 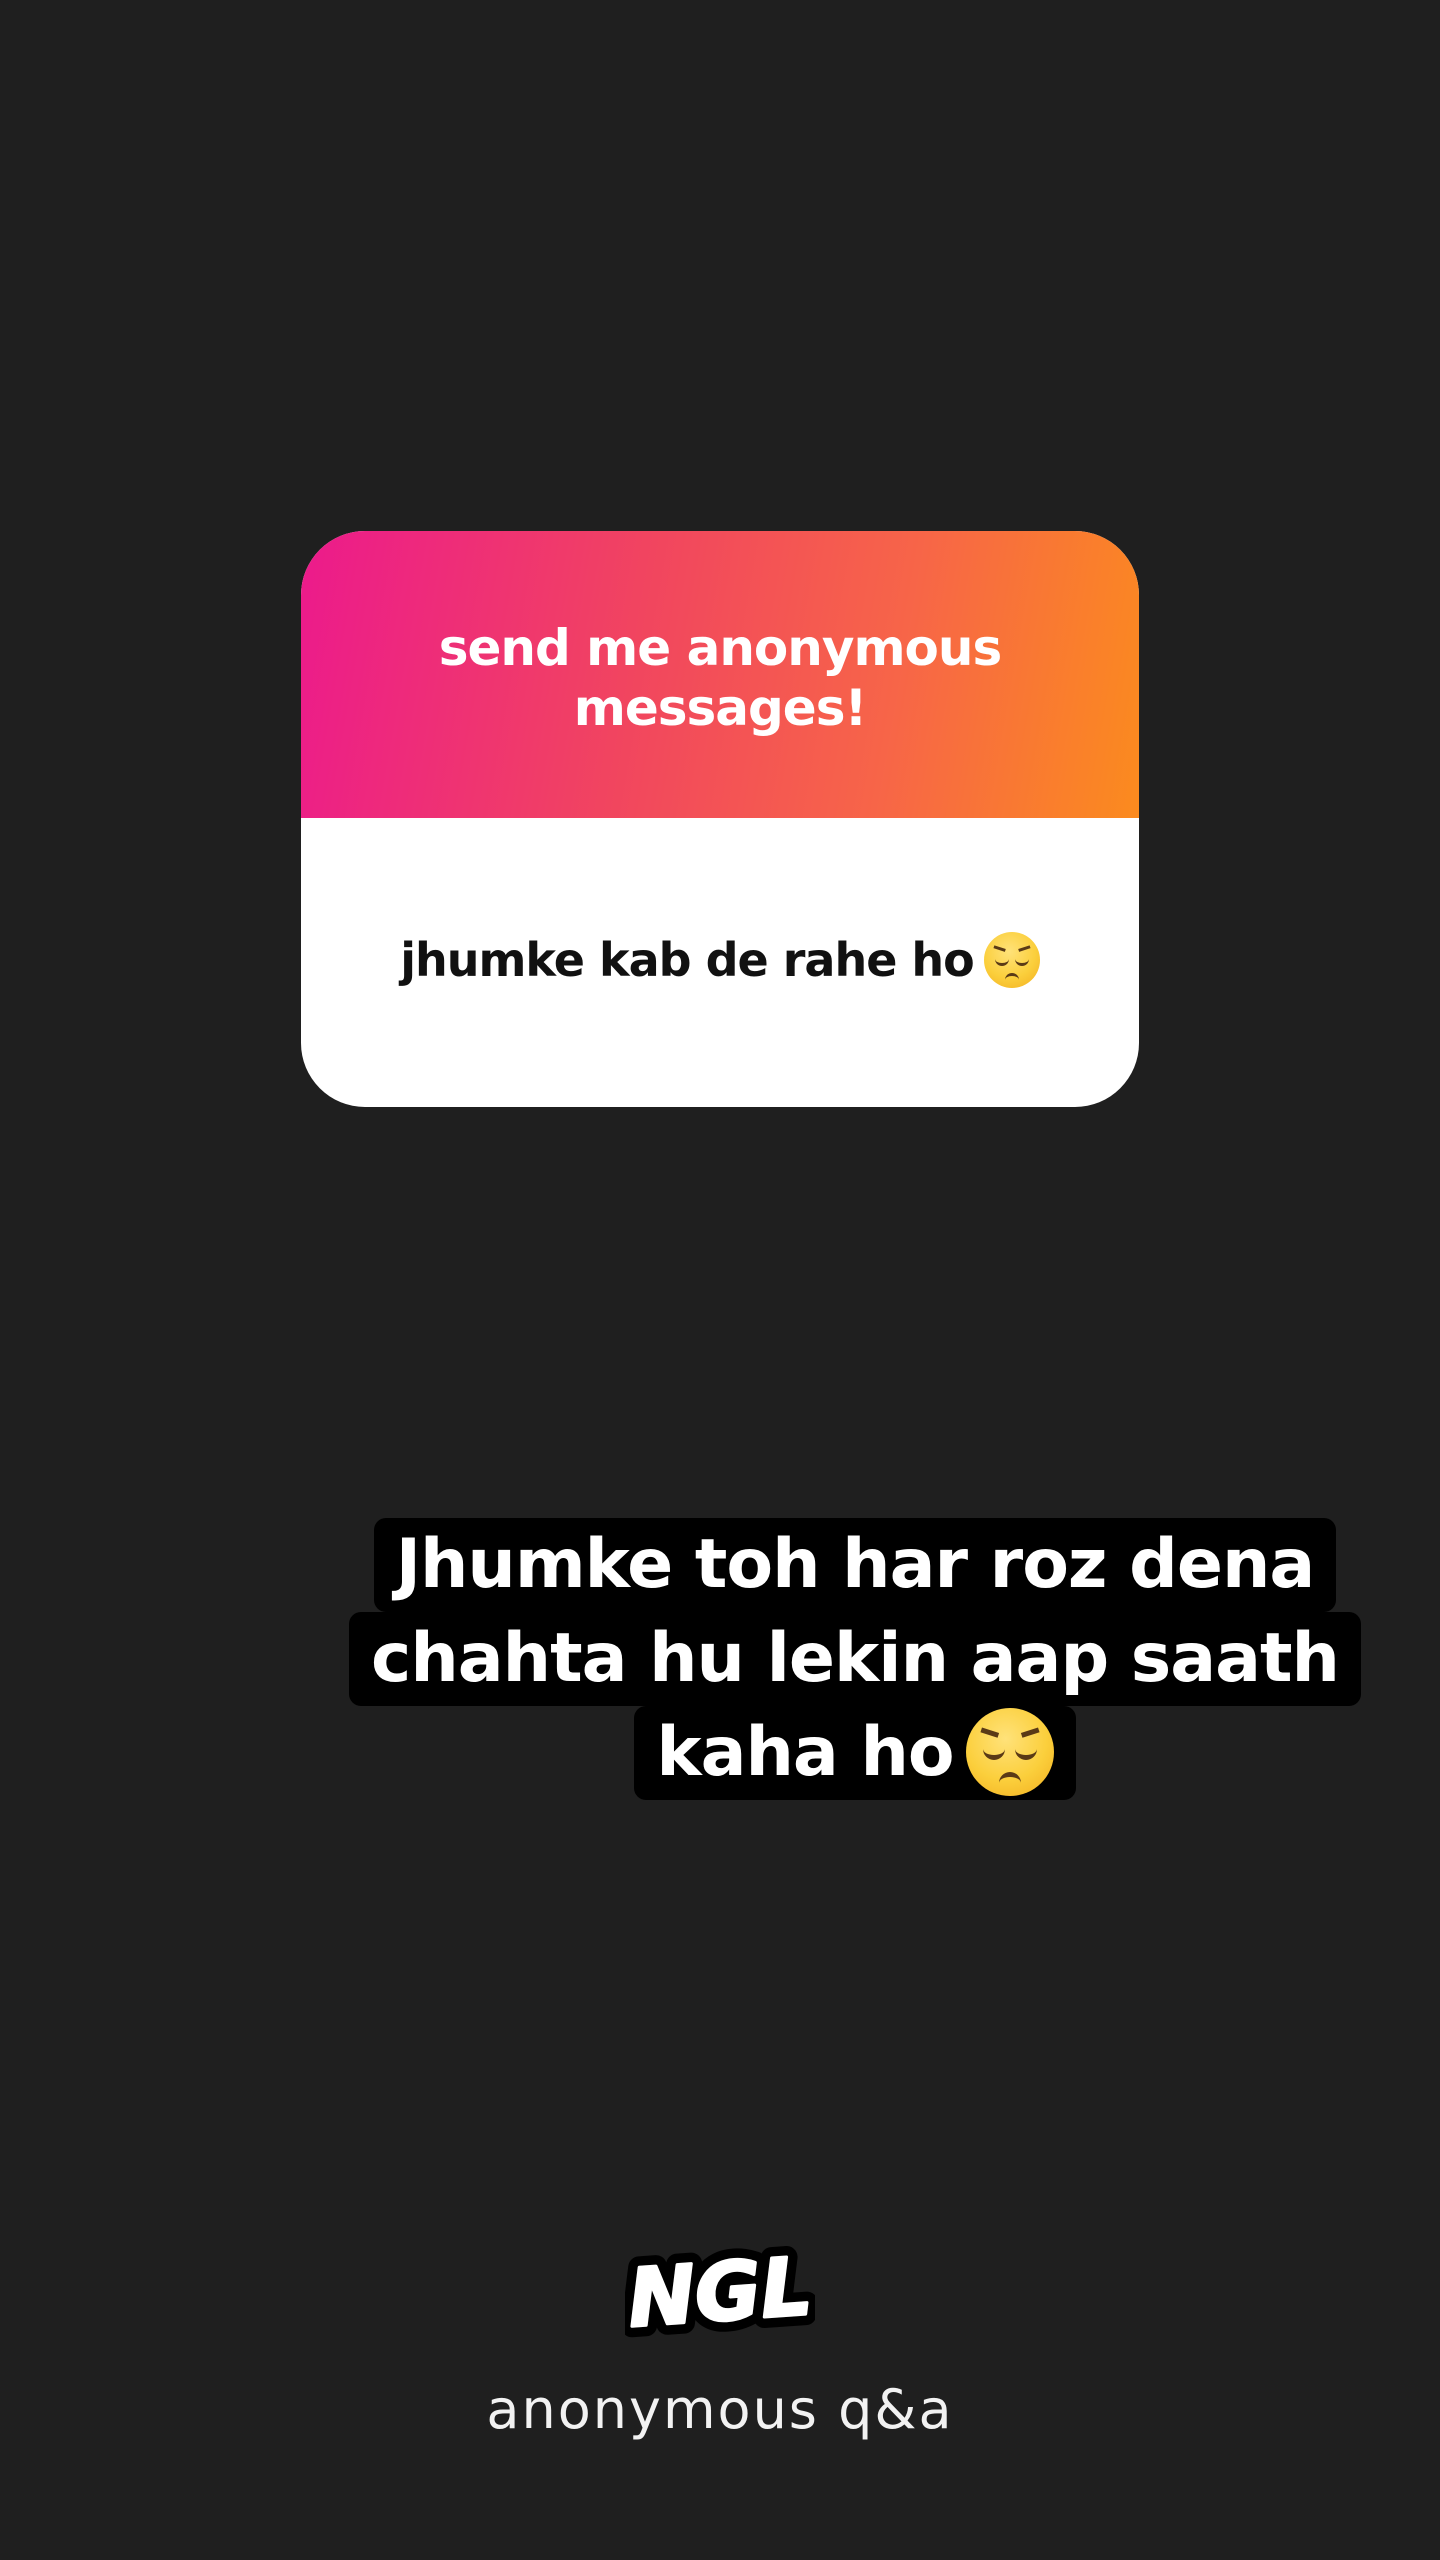 I want to click on reply-line-1: Jhumke toh har roz dena, so click(x=855, y=1565).